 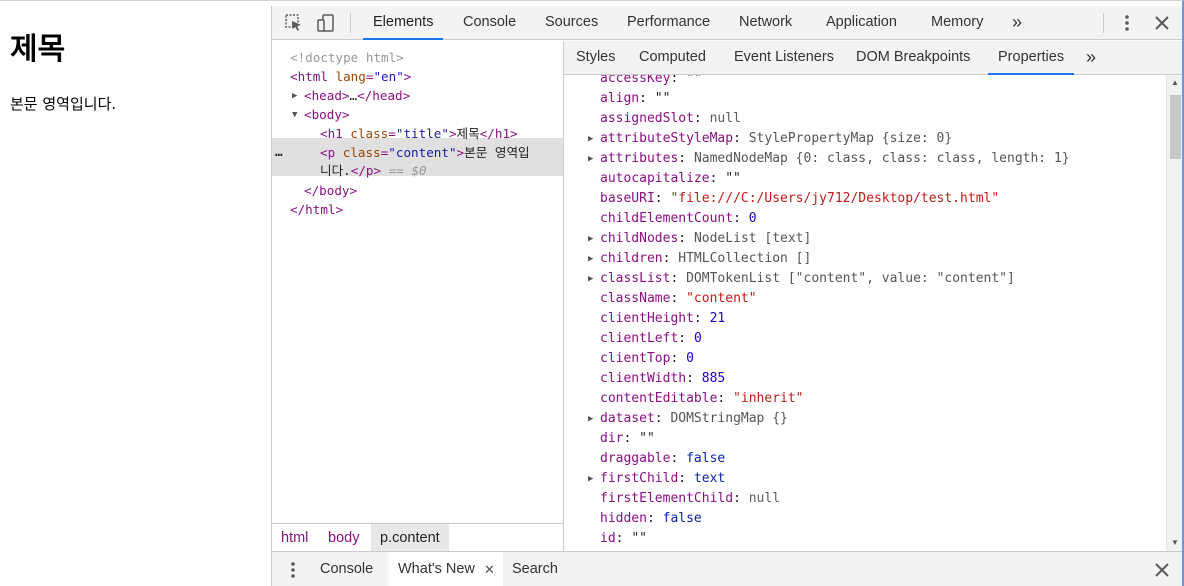 I want to click on tab-memory: Memory, so click(x=957, y=23).